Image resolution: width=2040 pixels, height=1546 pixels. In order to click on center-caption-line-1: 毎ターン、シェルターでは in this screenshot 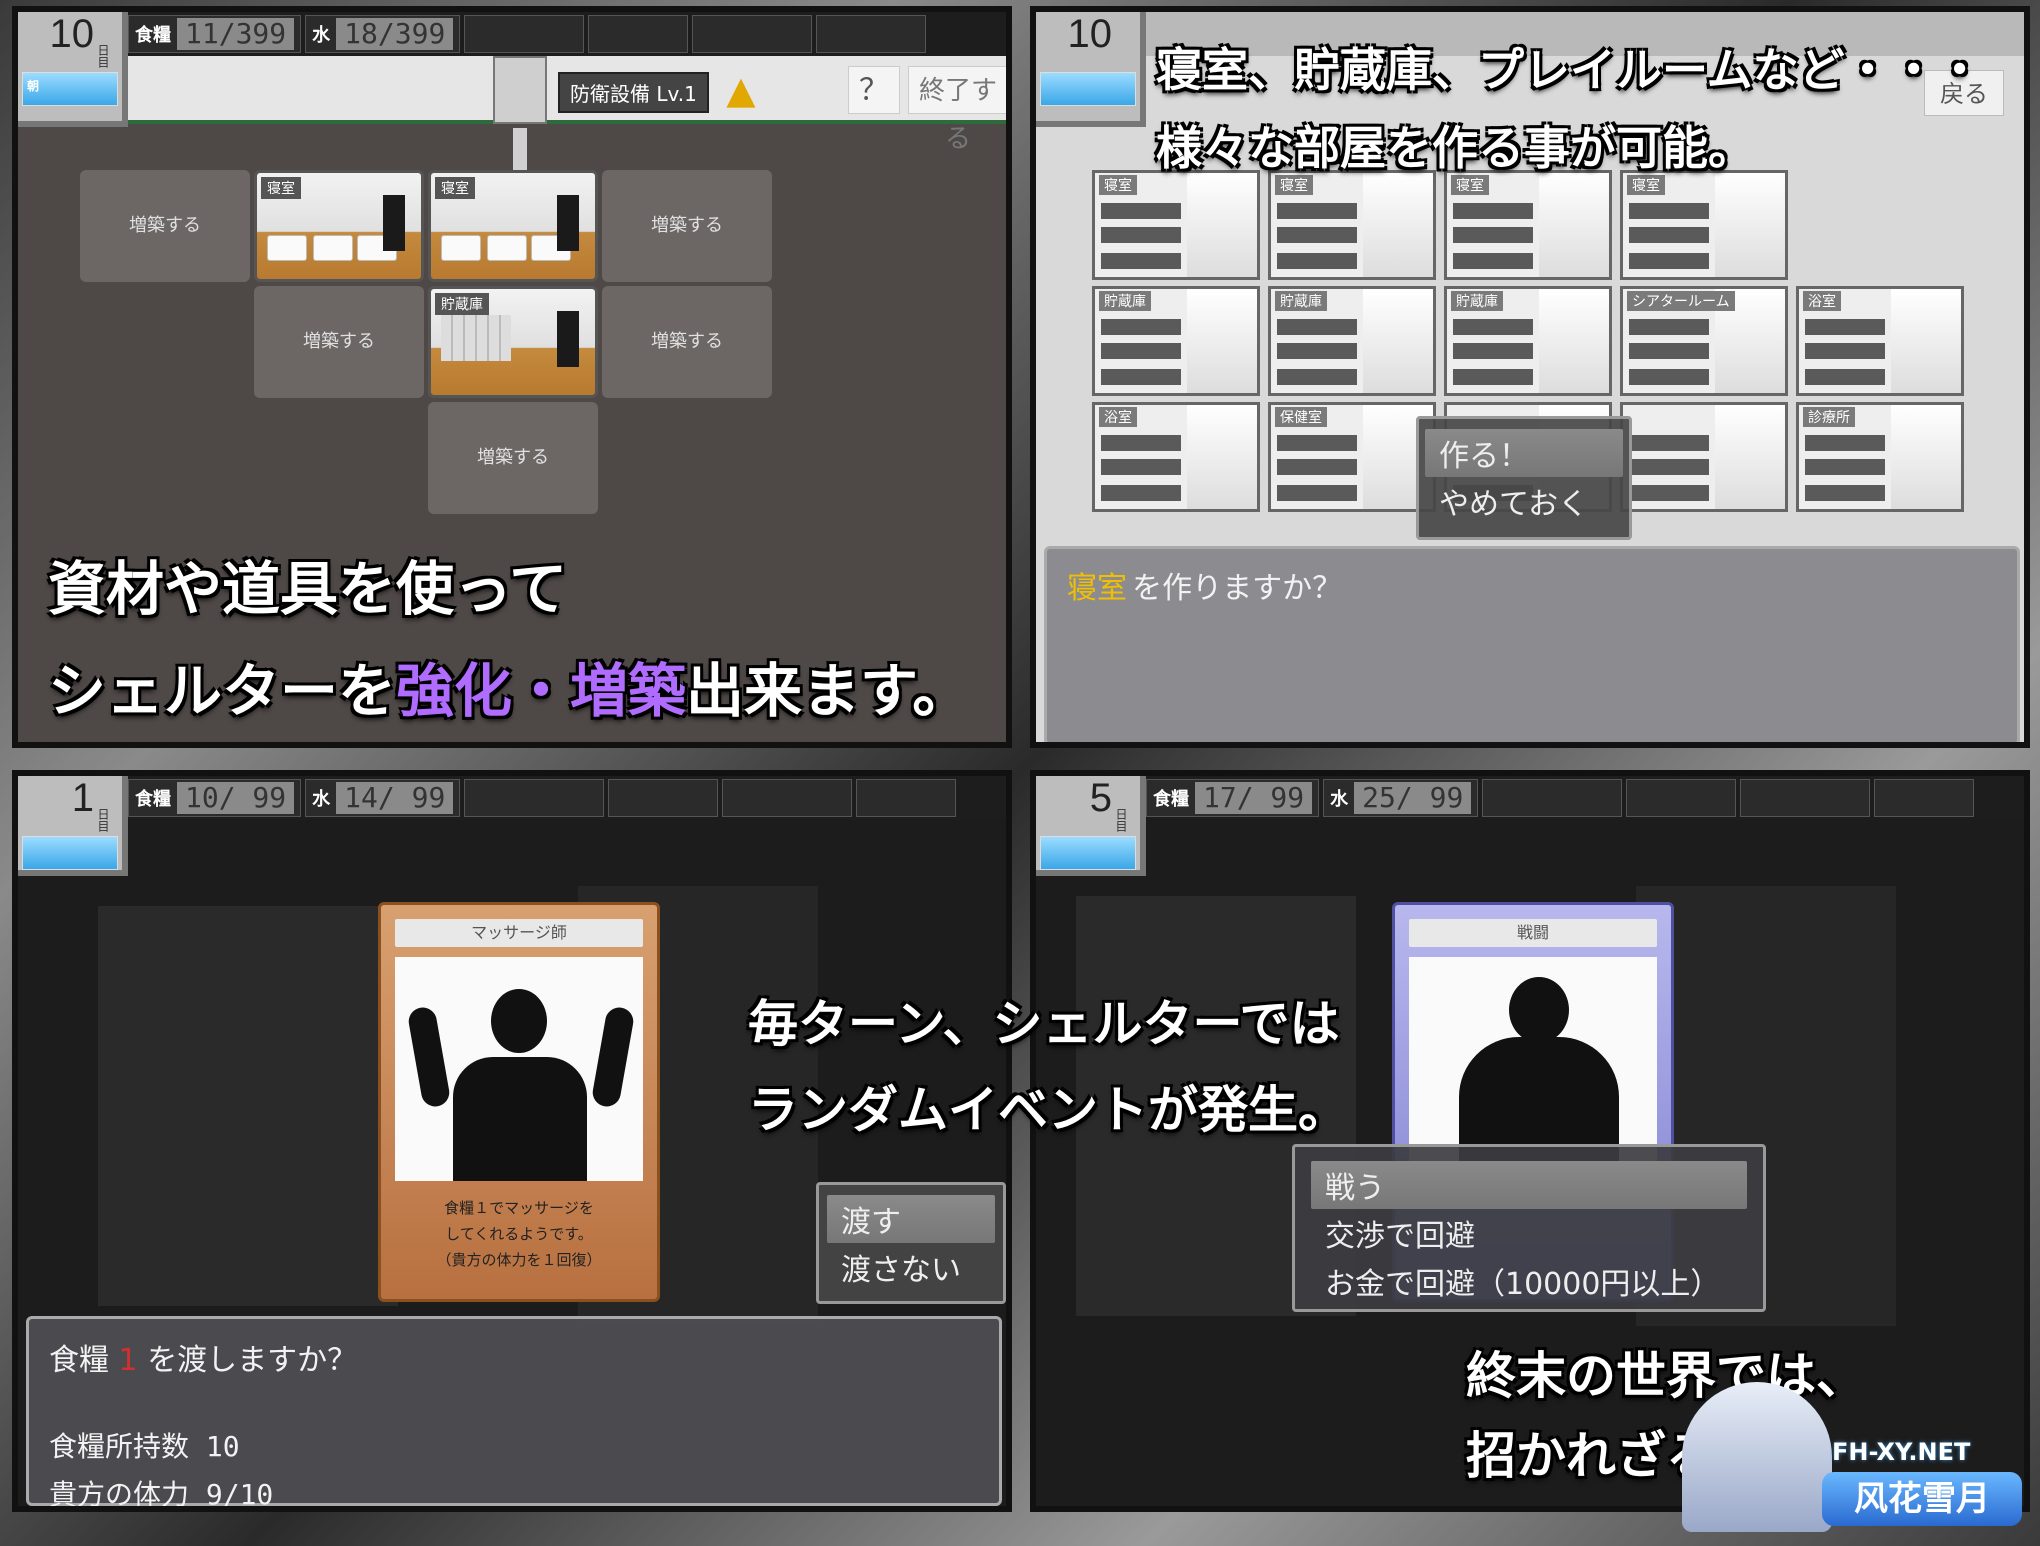, I will do `click(1044, 1024)`.